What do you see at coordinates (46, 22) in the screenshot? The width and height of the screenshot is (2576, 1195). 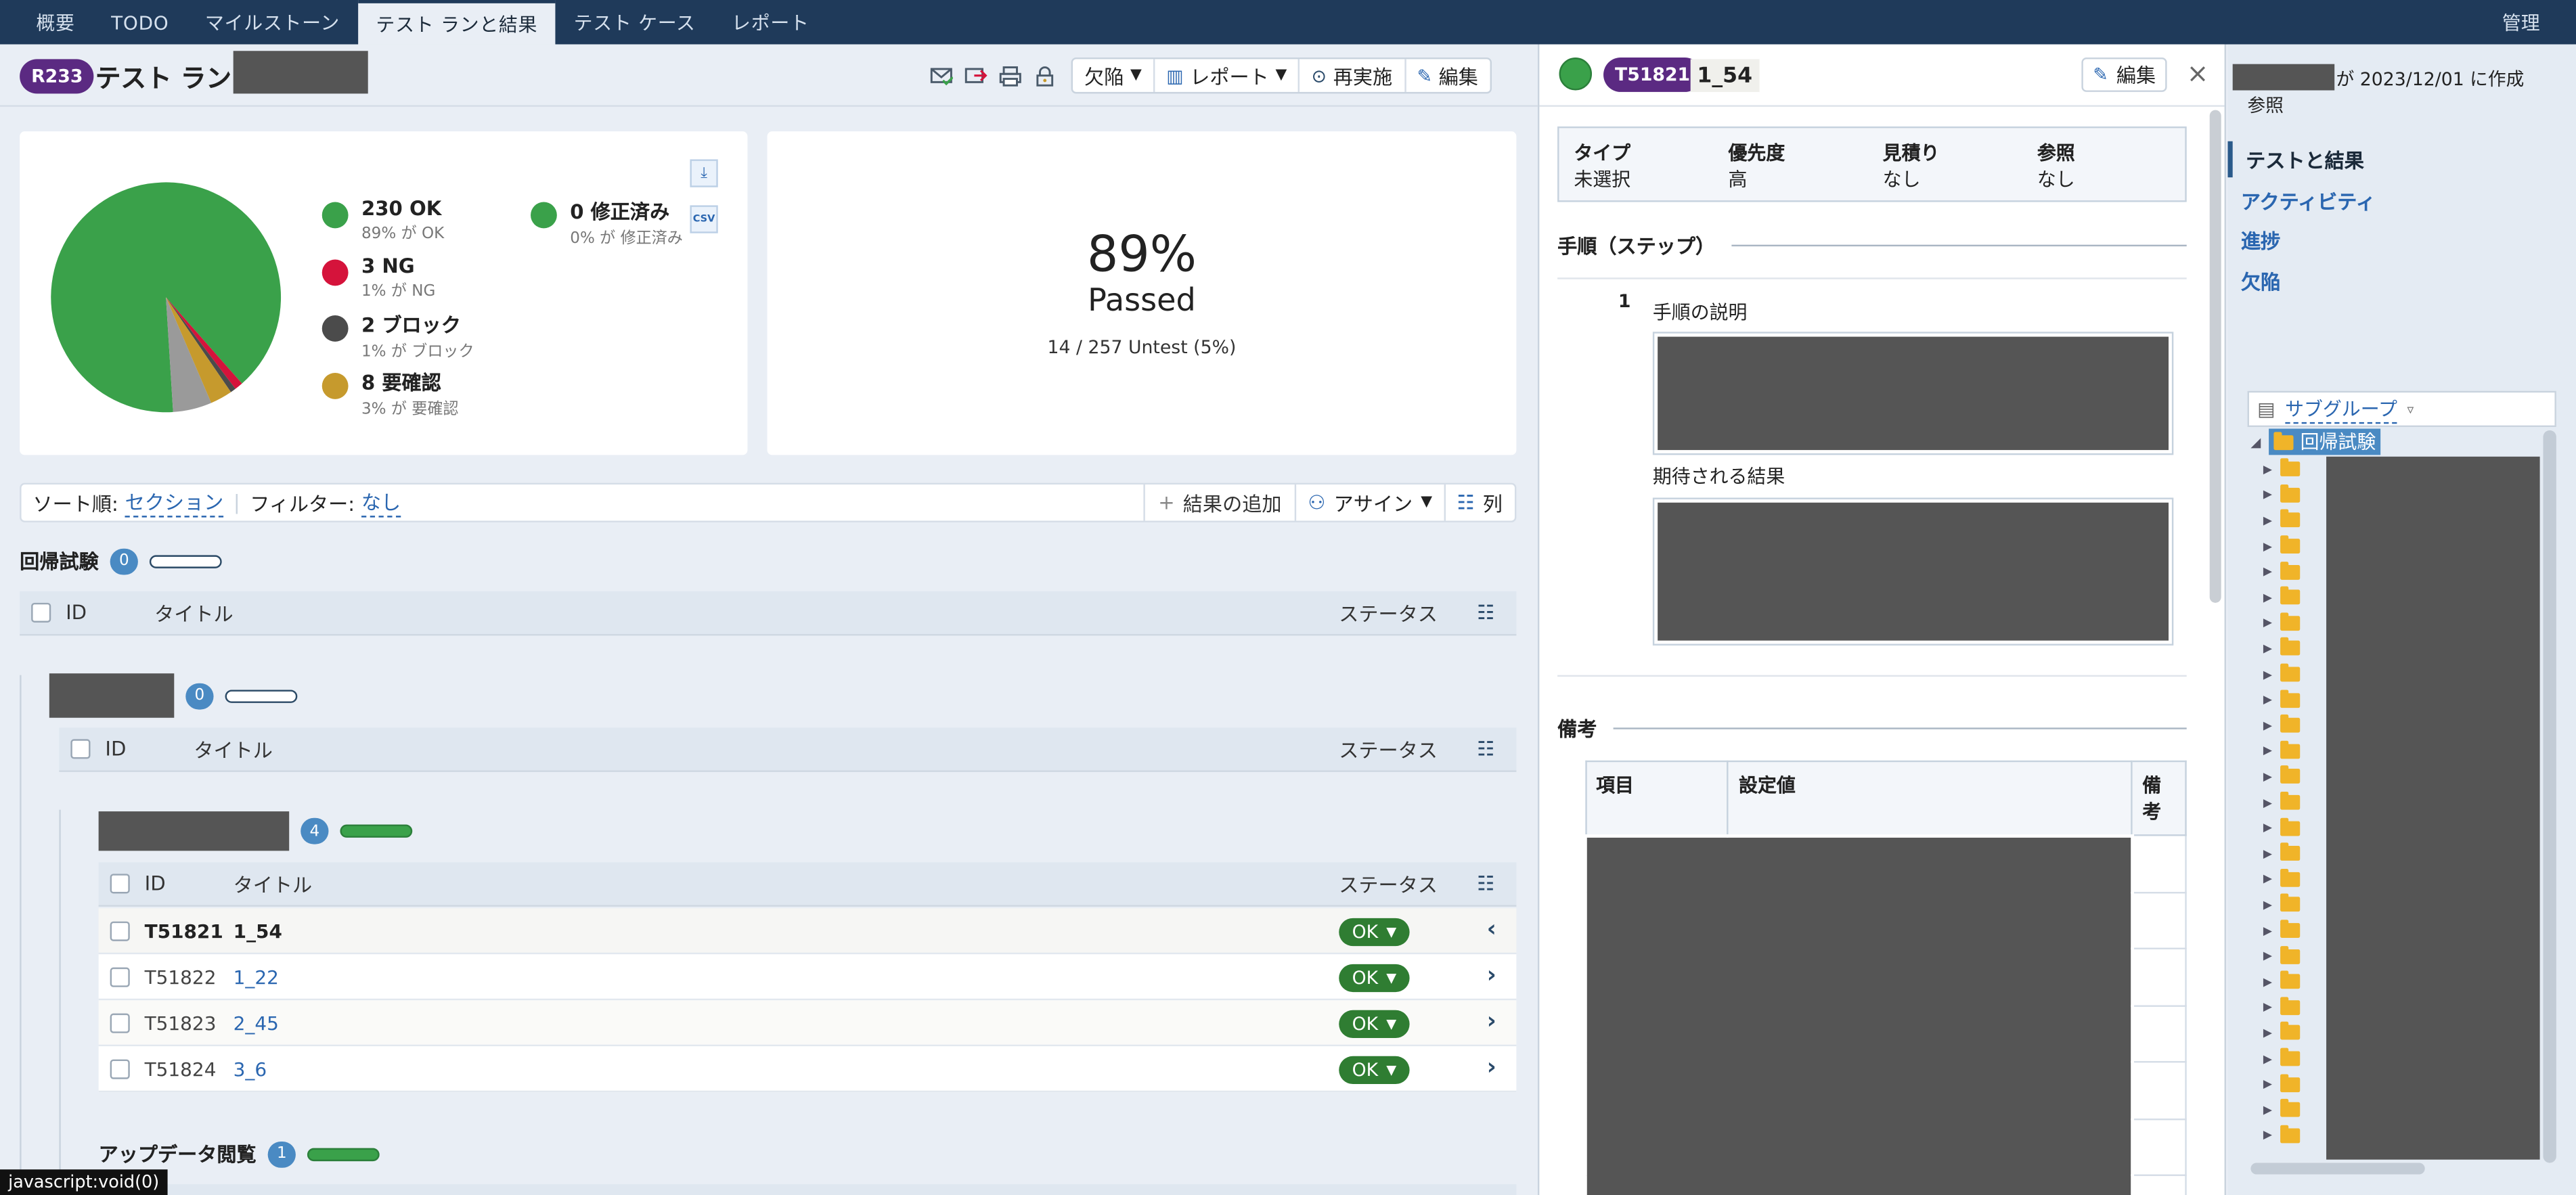 I see `tab-overview: 概要` at bounding box center [46, 22].